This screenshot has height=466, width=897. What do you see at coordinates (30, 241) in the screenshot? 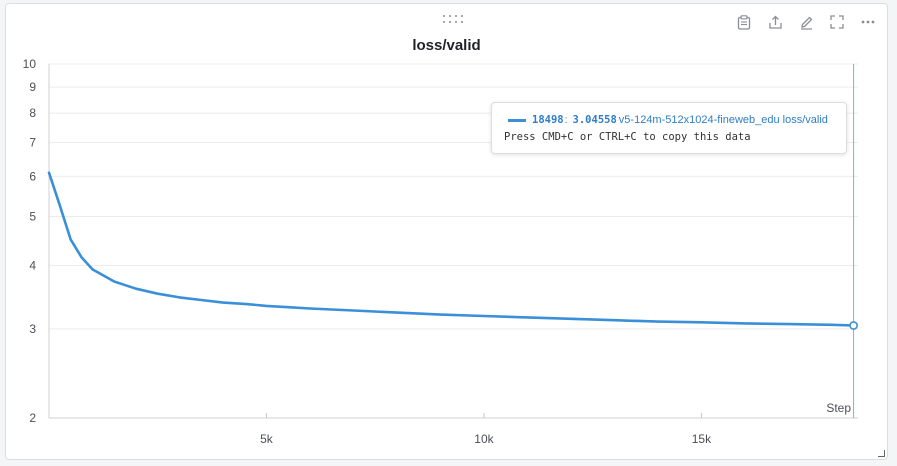
I see `y-axis-ticks: 2 3 4 5 6 7 8 9 10` at bounding box center [30, 241].